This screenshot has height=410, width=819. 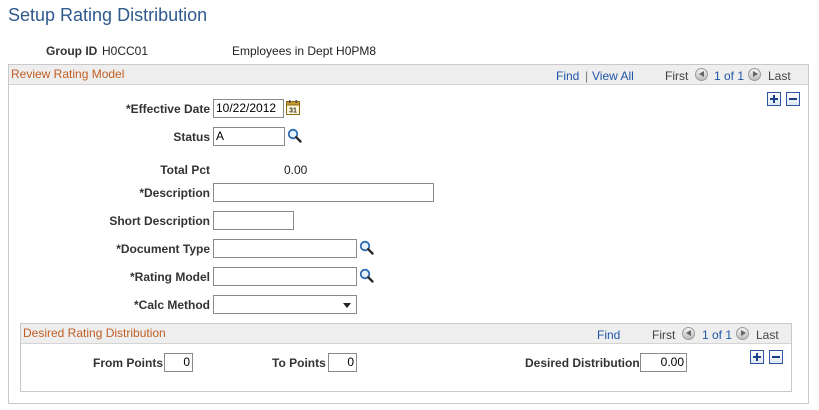 I want to click on find-link: Find, so click(x=567, y=76).